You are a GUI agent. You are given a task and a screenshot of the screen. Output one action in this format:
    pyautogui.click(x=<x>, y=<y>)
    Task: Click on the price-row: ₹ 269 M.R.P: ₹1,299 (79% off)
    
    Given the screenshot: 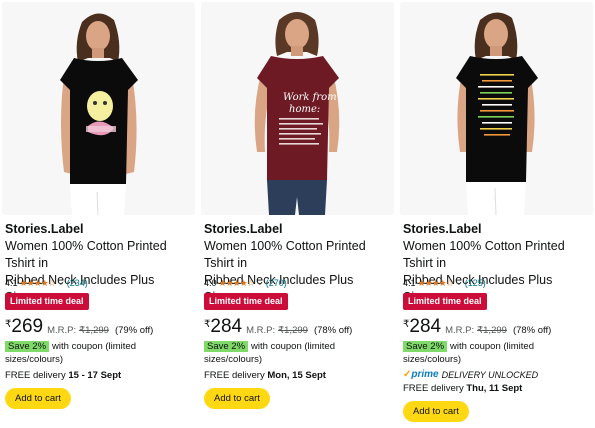 What is the action you would take?
    pyautogui.click(x=79, y=327)
    